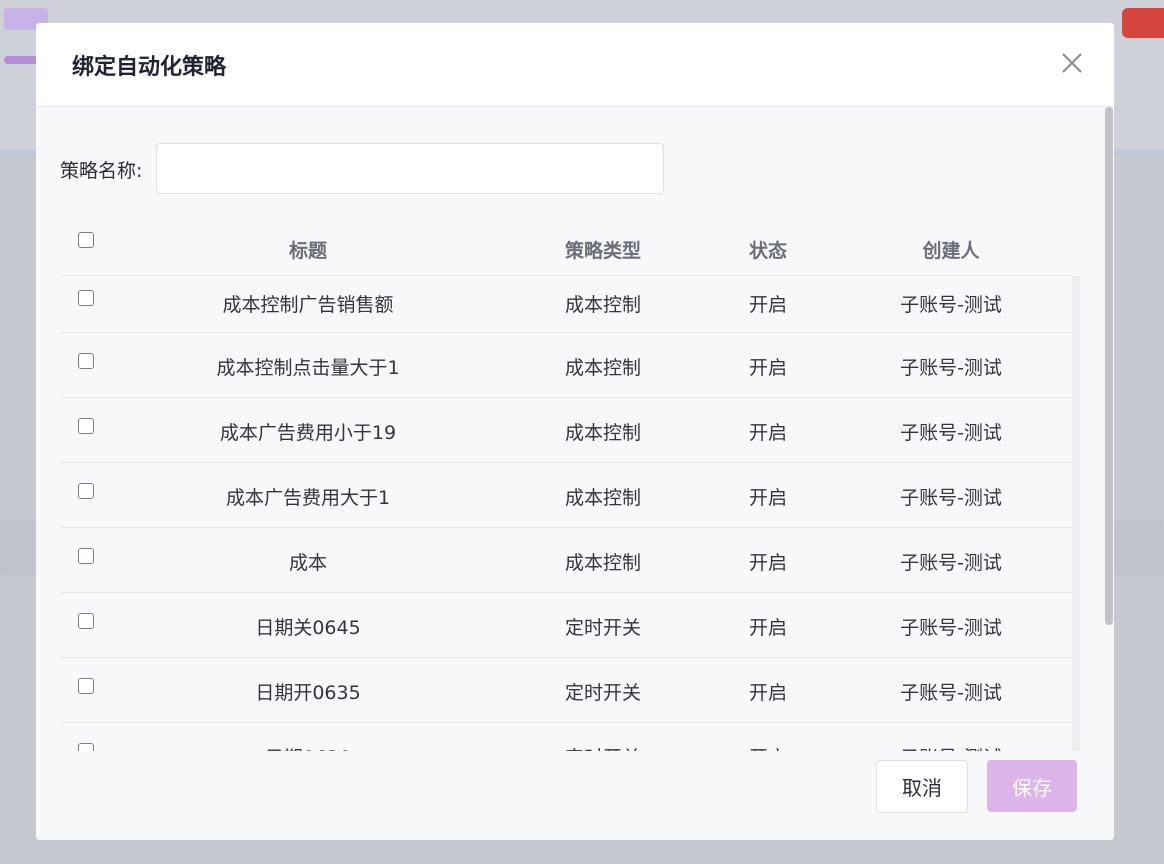 The image size is (1164, 864). What do you see at coordinates (101, 171) in the screenshot?
I see `strategy-name-label: 策略名称:` at bounding box center [101, 171].